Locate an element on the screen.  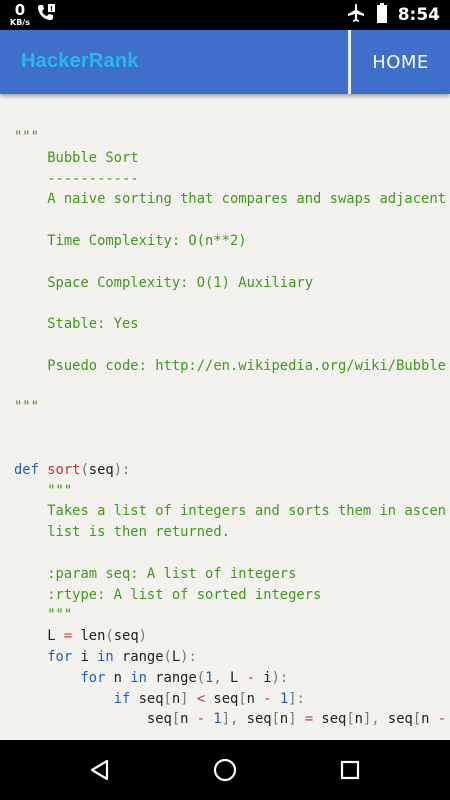
network-speed-indicator: 0 KB/s is located at coordinates (20, 13).